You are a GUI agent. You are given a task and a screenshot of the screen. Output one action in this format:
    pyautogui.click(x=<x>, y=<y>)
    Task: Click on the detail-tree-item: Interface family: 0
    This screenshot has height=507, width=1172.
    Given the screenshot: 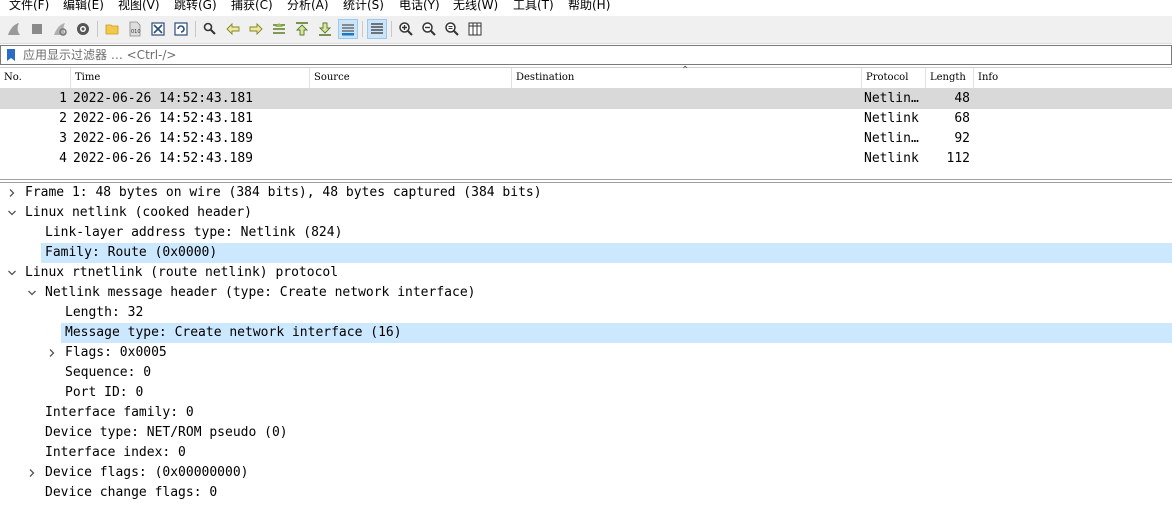 What is the action you would take?
    pyautogui.click(x=586, y=413)
    